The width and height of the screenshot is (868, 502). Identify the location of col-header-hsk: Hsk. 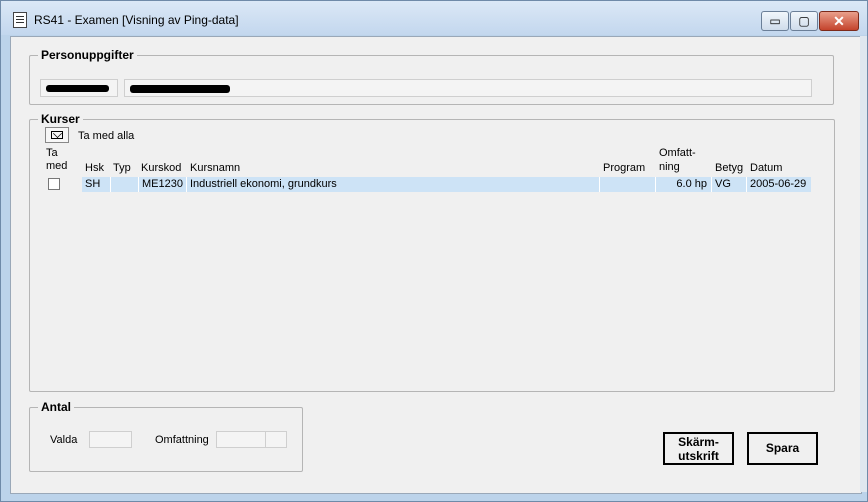
(94, 168).